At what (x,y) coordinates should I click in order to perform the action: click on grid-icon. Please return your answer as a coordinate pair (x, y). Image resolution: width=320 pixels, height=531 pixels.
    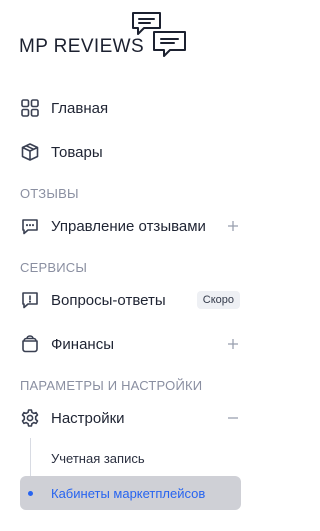
    Looking at the image, I should click on (30, 108).